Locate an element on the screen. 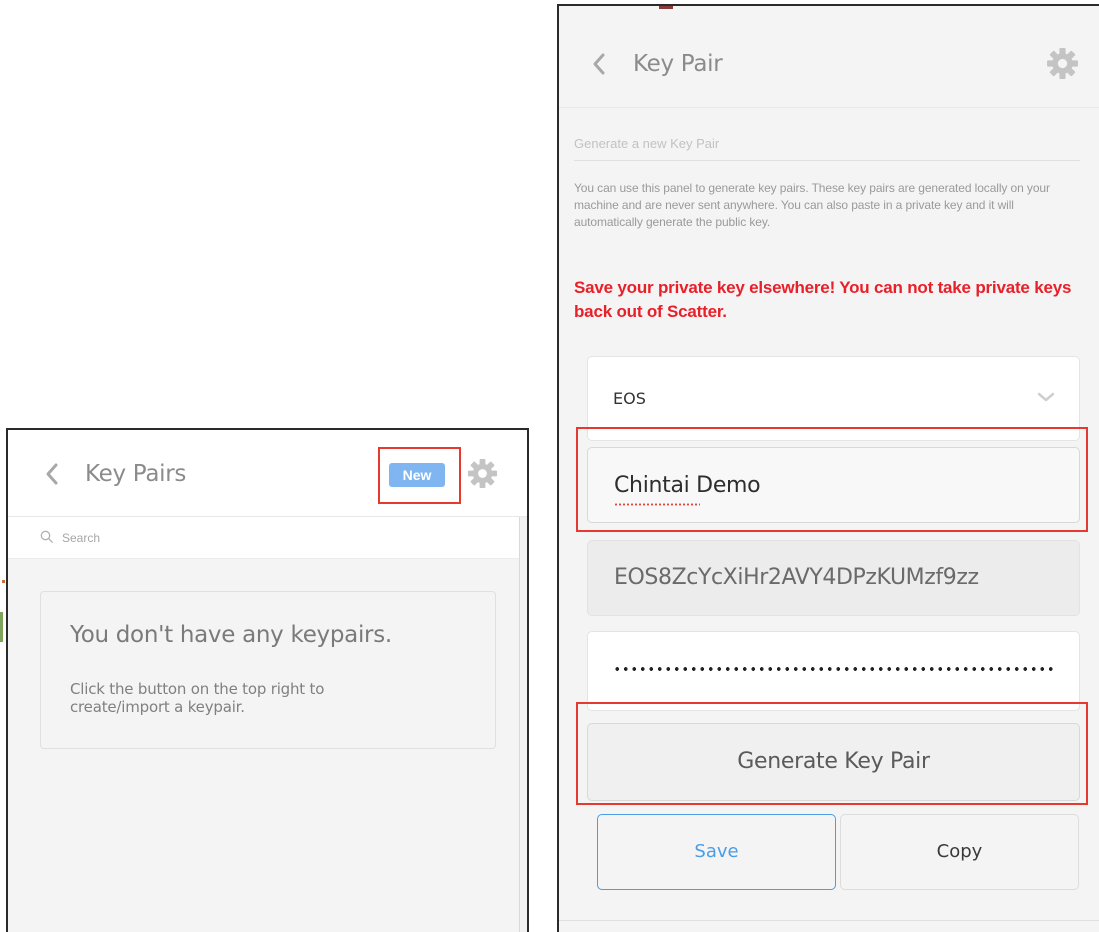 The width and height of the screenshot is (1099, 932). divider is located at coordinates (827, 160).